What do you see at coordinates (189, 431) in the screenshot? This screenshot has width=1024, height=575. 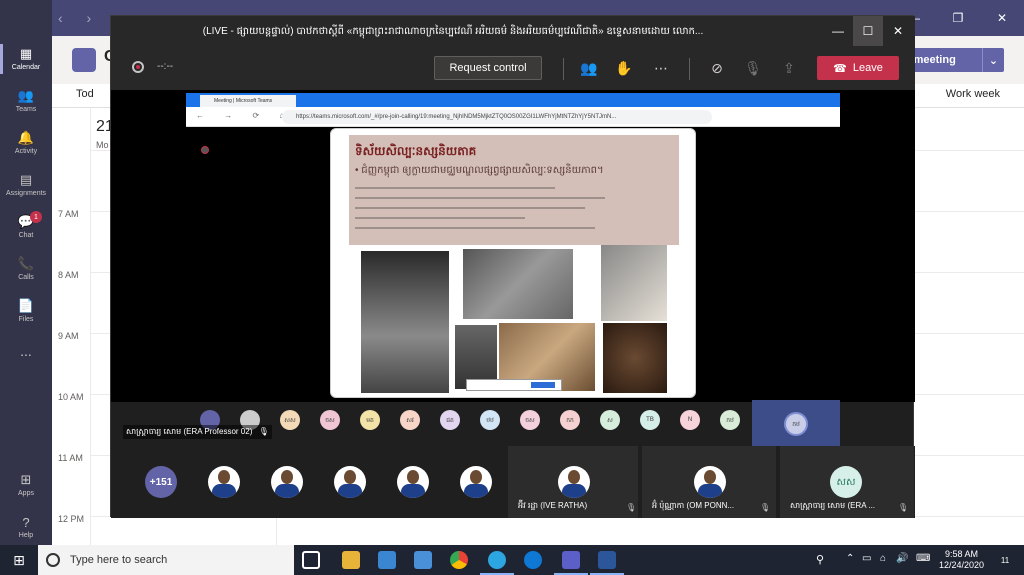 I see `presenter-label: សាស្ត្រាចារ្យ សោម (ERA Professor 02)` at bounding box center [189, 431].